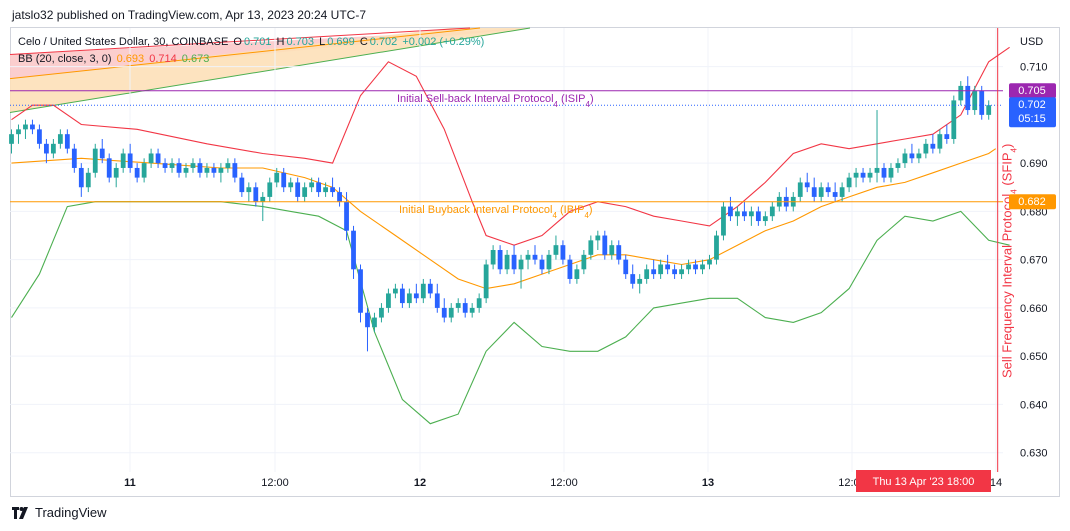  Describe the element at coordinates (443, 42) in the screenshot. I see `change-value: +0.002 (+0.29%)` at that location.